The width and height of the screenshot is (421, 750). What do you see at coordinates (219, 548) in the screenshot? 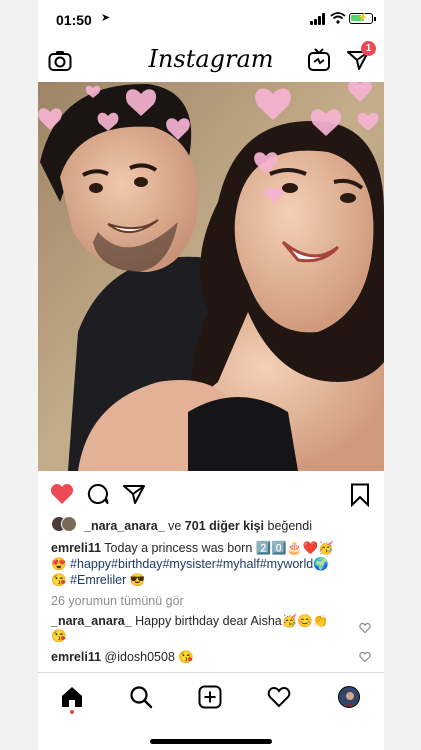
I see `caption-text-1: Today a princess was born 2️⃣0️⃣🎂❤️🥳` at bounding box center [219, 548].